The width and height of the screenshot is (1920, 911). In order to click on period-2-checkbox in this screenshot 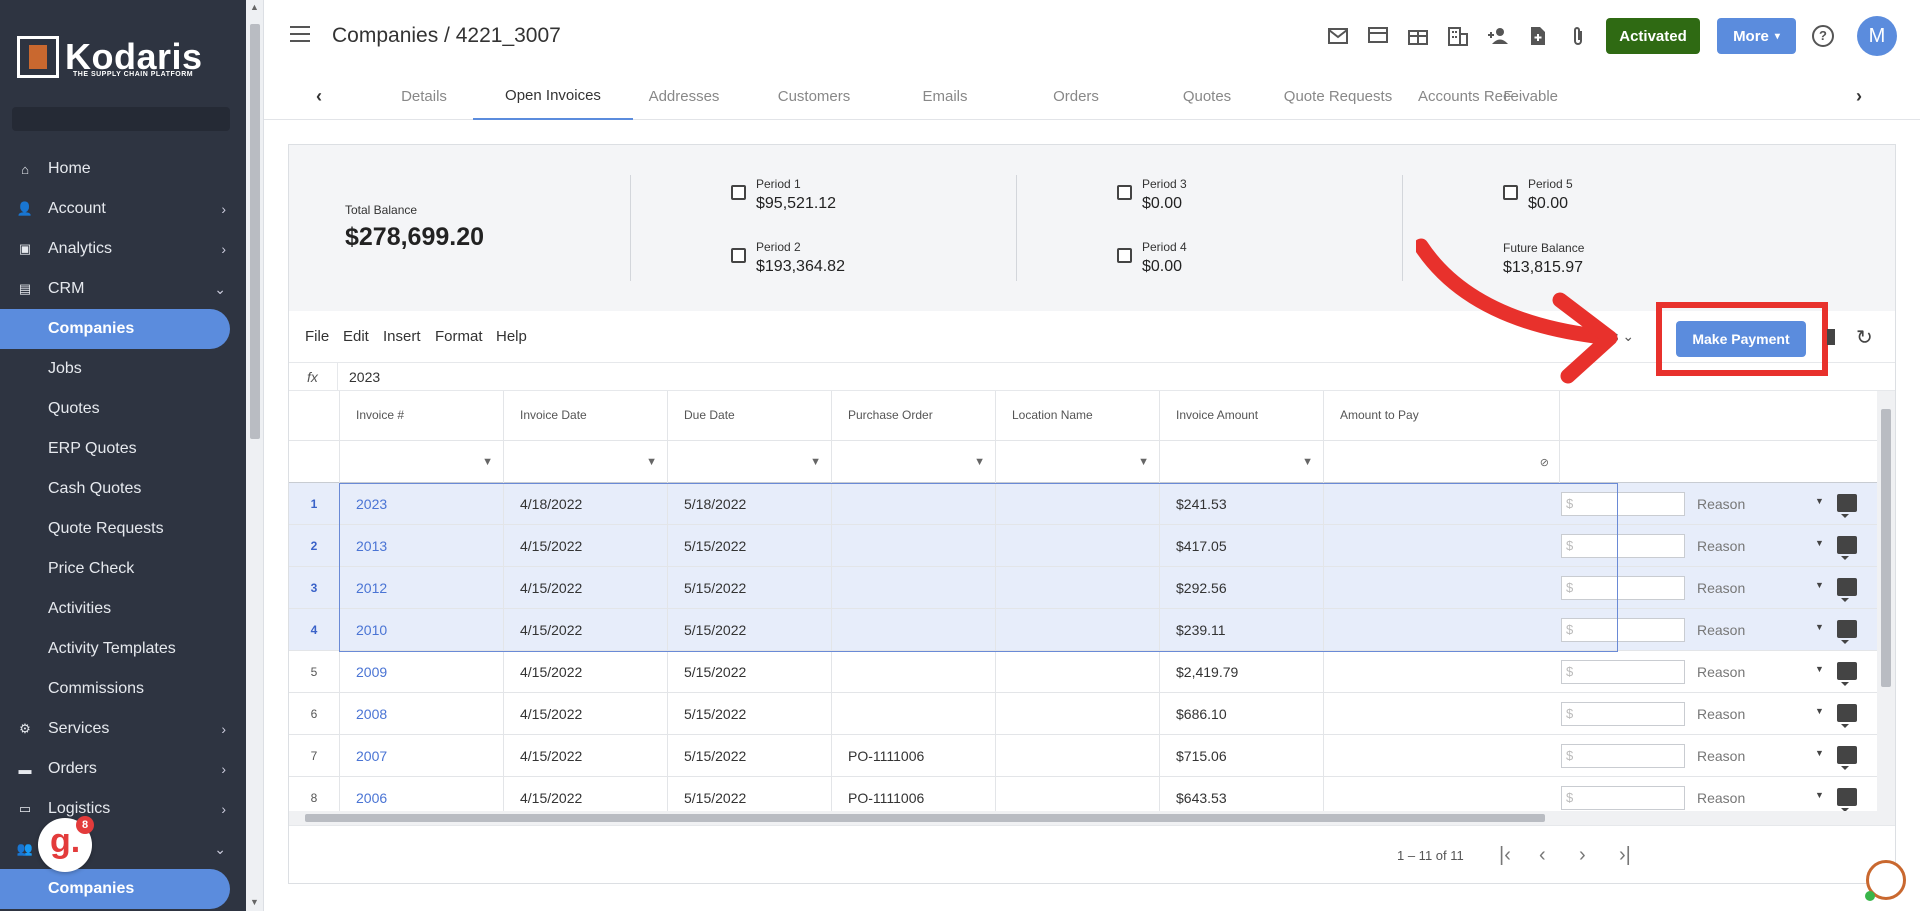, I will do `click(738, 255)`.